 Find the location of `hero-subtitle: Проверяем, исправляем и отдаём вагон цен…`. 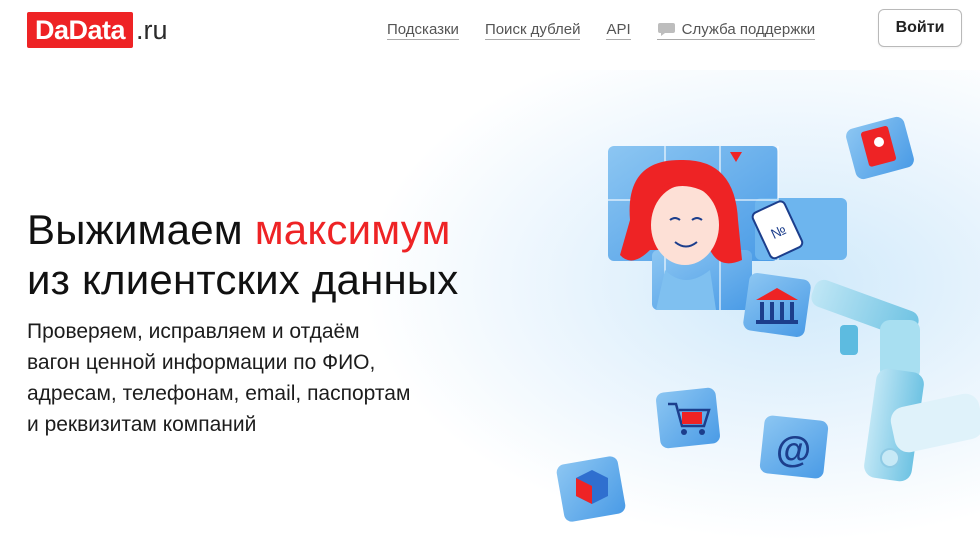

hero-subtitle: Проверяем, исправляем и отдаём вагон цен… is located at coordinates (262, 378).